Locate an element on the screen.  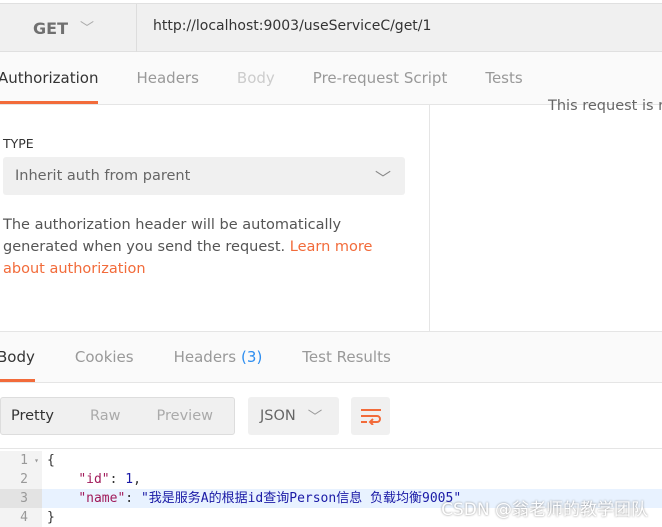
tab-tests: Tests is located at coordinates (503, 78).